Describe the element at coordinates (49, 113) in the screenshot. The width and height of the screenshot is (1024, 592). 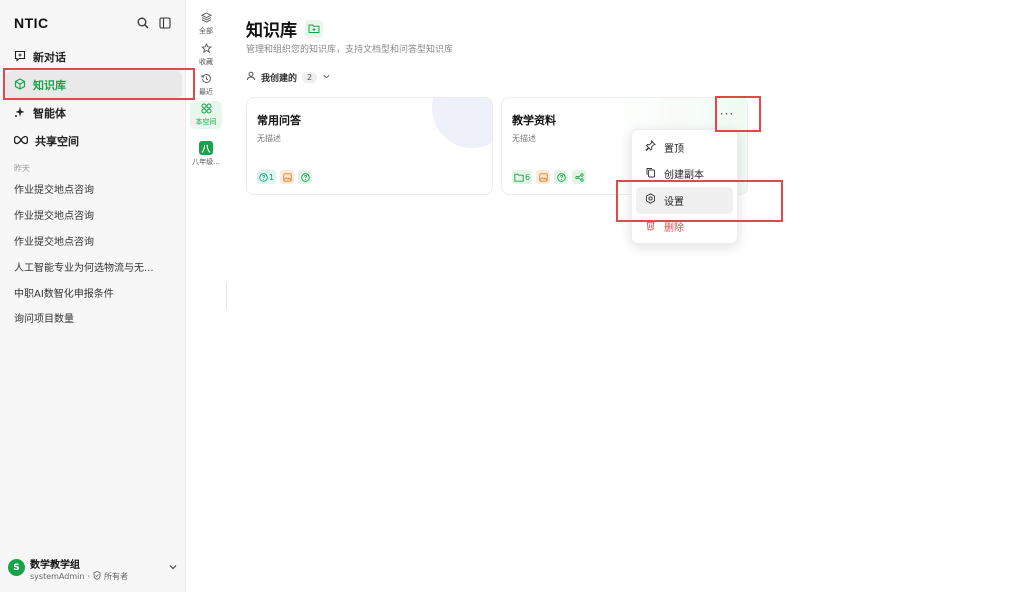
I see `nav-label: 智能体` at that location.